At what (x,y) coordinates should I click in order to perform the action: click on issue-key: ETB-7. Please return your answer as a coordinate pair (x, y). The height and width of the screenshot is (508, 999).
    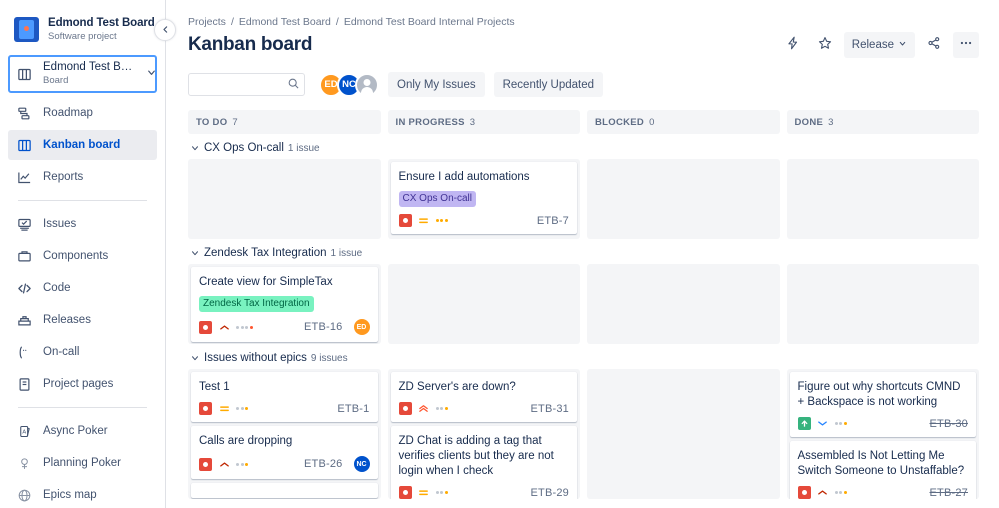
    Looking at the image, I should click on (553, 221).